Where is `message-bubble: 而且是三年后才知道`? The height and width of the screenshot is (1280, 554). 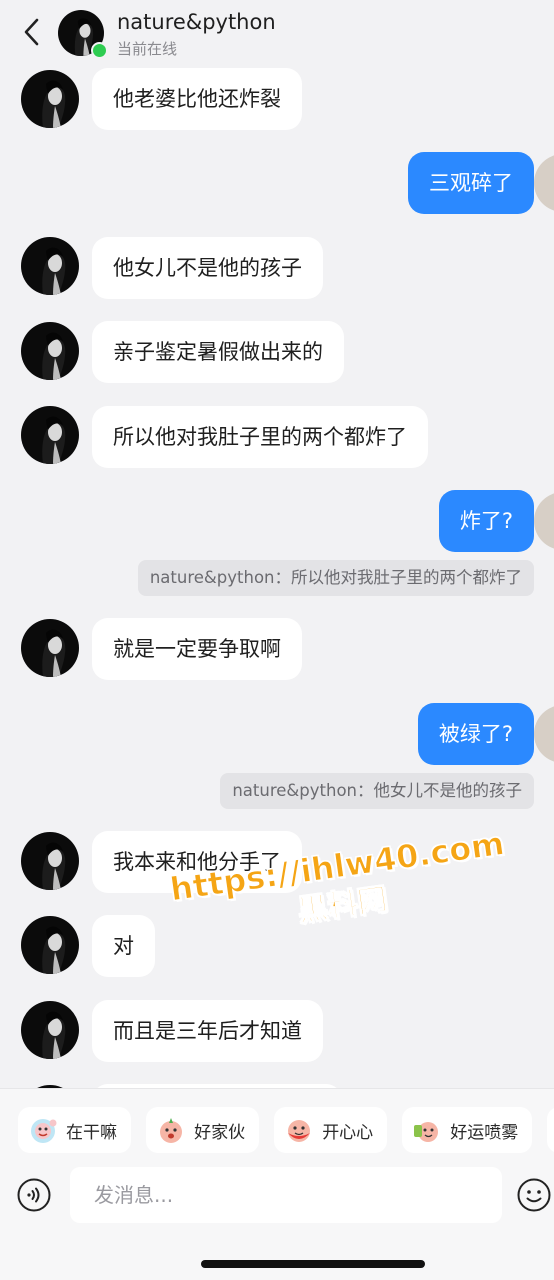 message-bubble: 而且是三年后才知道 is located at coordinates (207, 1031).